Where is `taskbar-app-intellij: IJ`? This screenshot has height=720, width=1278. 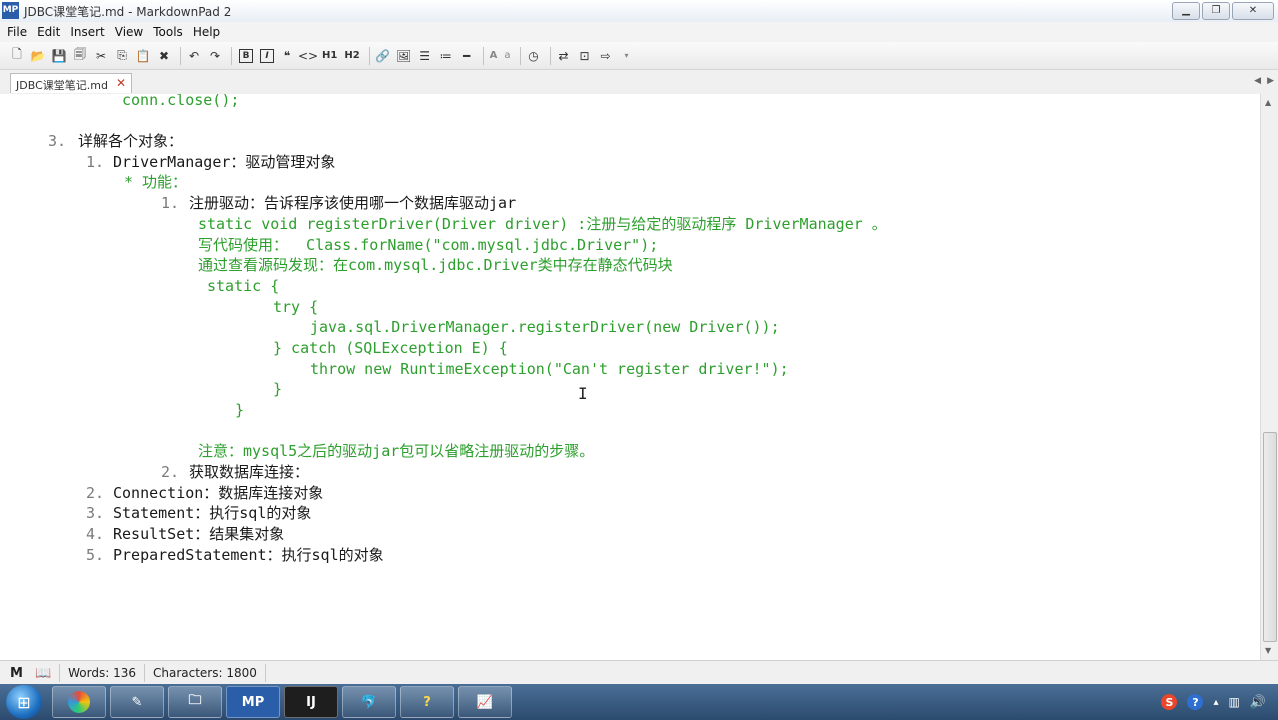
taskbar-app-intellij: IJ is located at coordinates (311, 702).